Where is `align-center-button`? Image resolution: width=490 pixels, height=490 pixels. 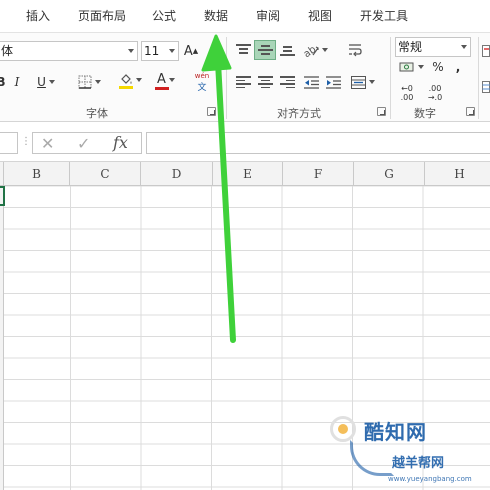
align-center-button is located at coordinates (265, 82).